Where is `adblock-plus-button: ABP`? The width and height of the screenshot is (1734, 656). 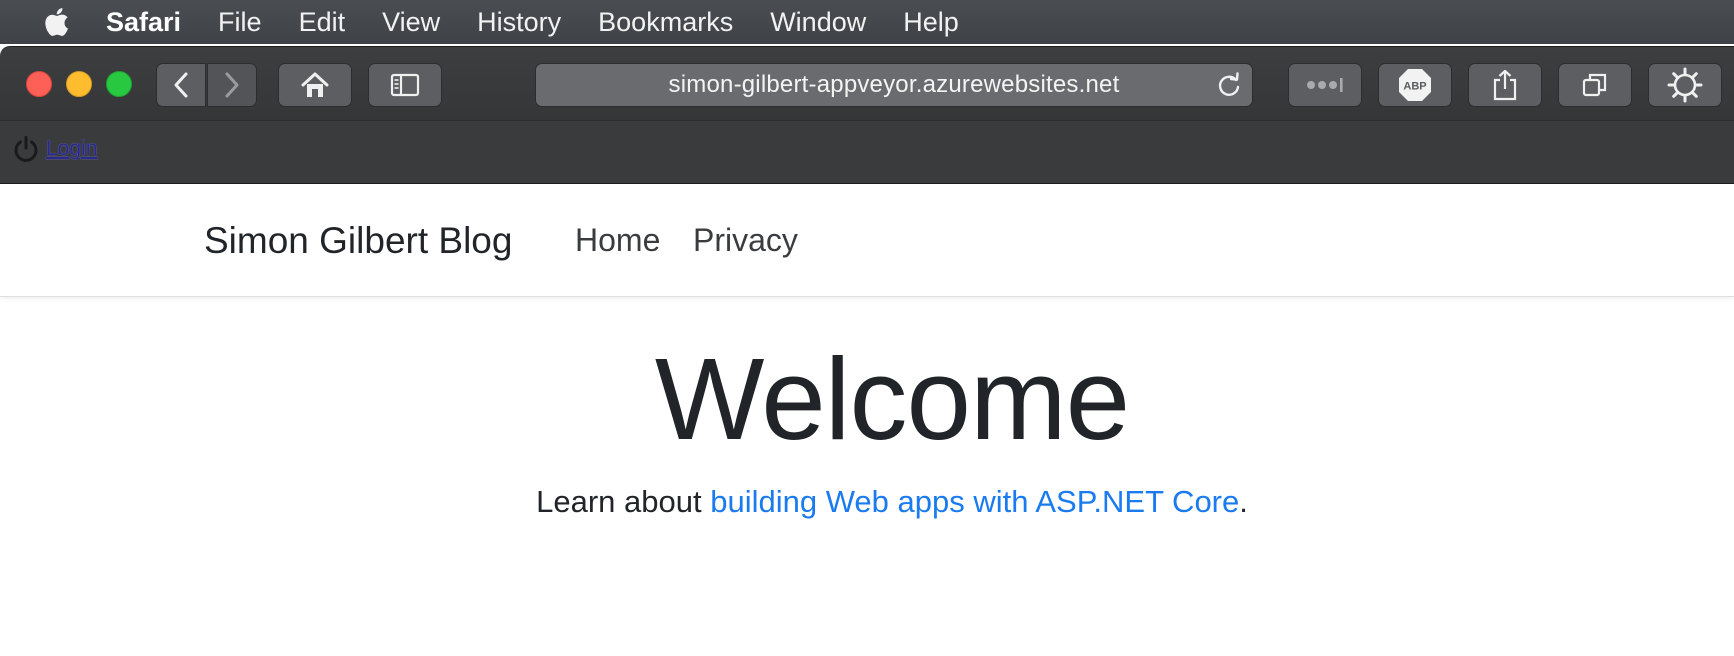
adblock-plus-button: ABP is located at coordinates (1415, 85).